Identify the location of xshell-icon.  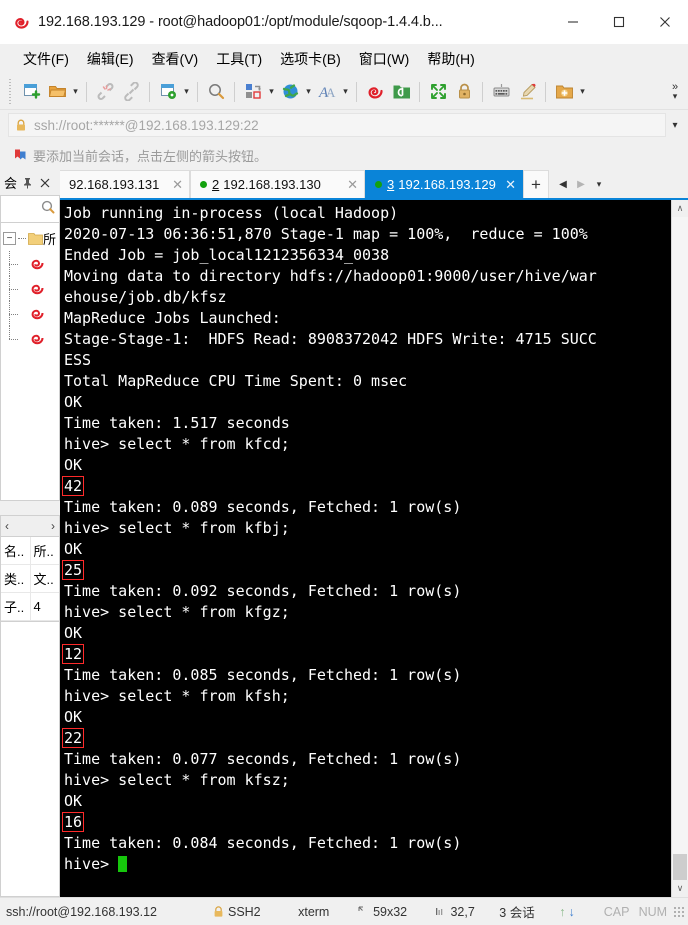
(375, 92).